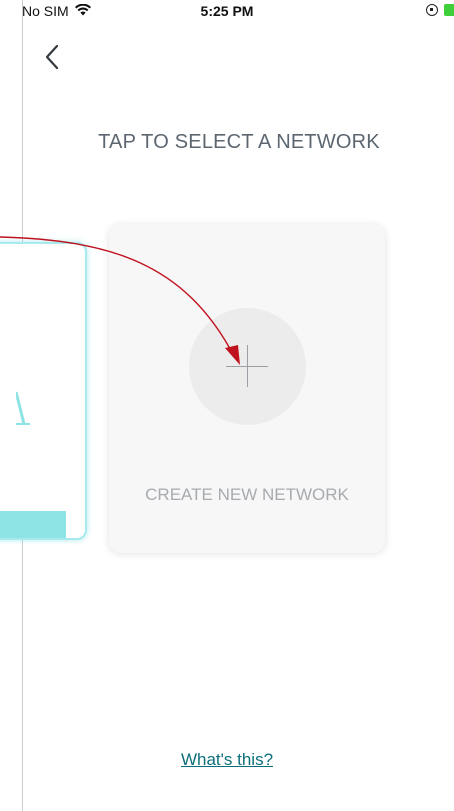  I want to click on status-right, so click(440, 10).